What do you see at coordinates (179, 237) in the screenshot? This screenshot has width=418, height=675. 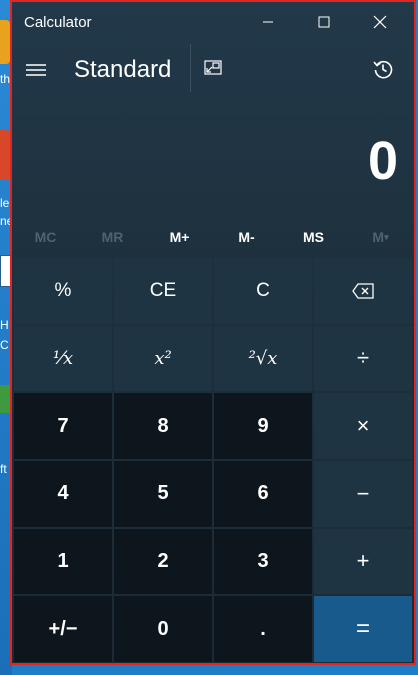 I see `memory-add-button: M+` at bounding box center [179, 237].